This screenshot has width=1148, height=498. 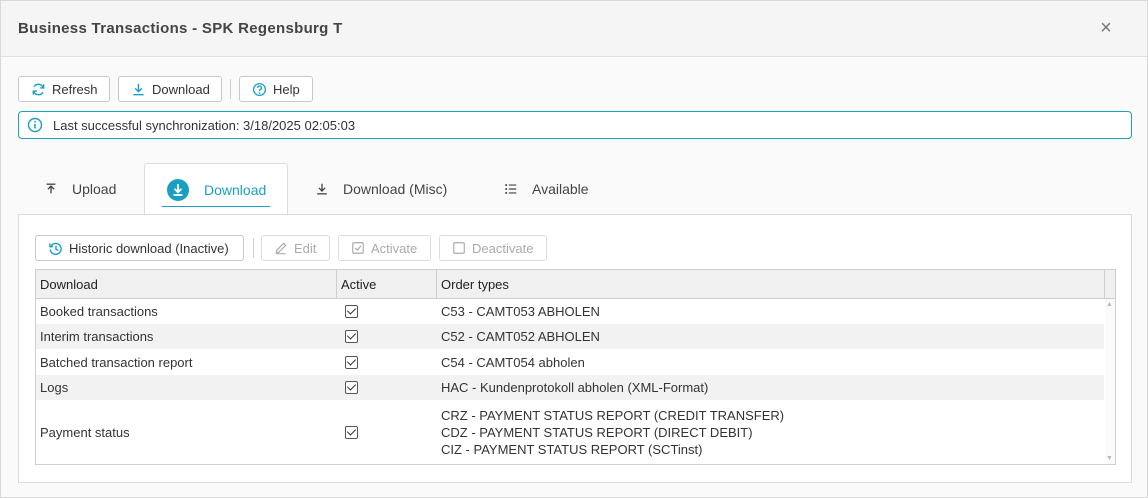 What do you see at coordinates (55, 248) in the screenshot?
I see `history-icon` at bounding box center [55, 248].